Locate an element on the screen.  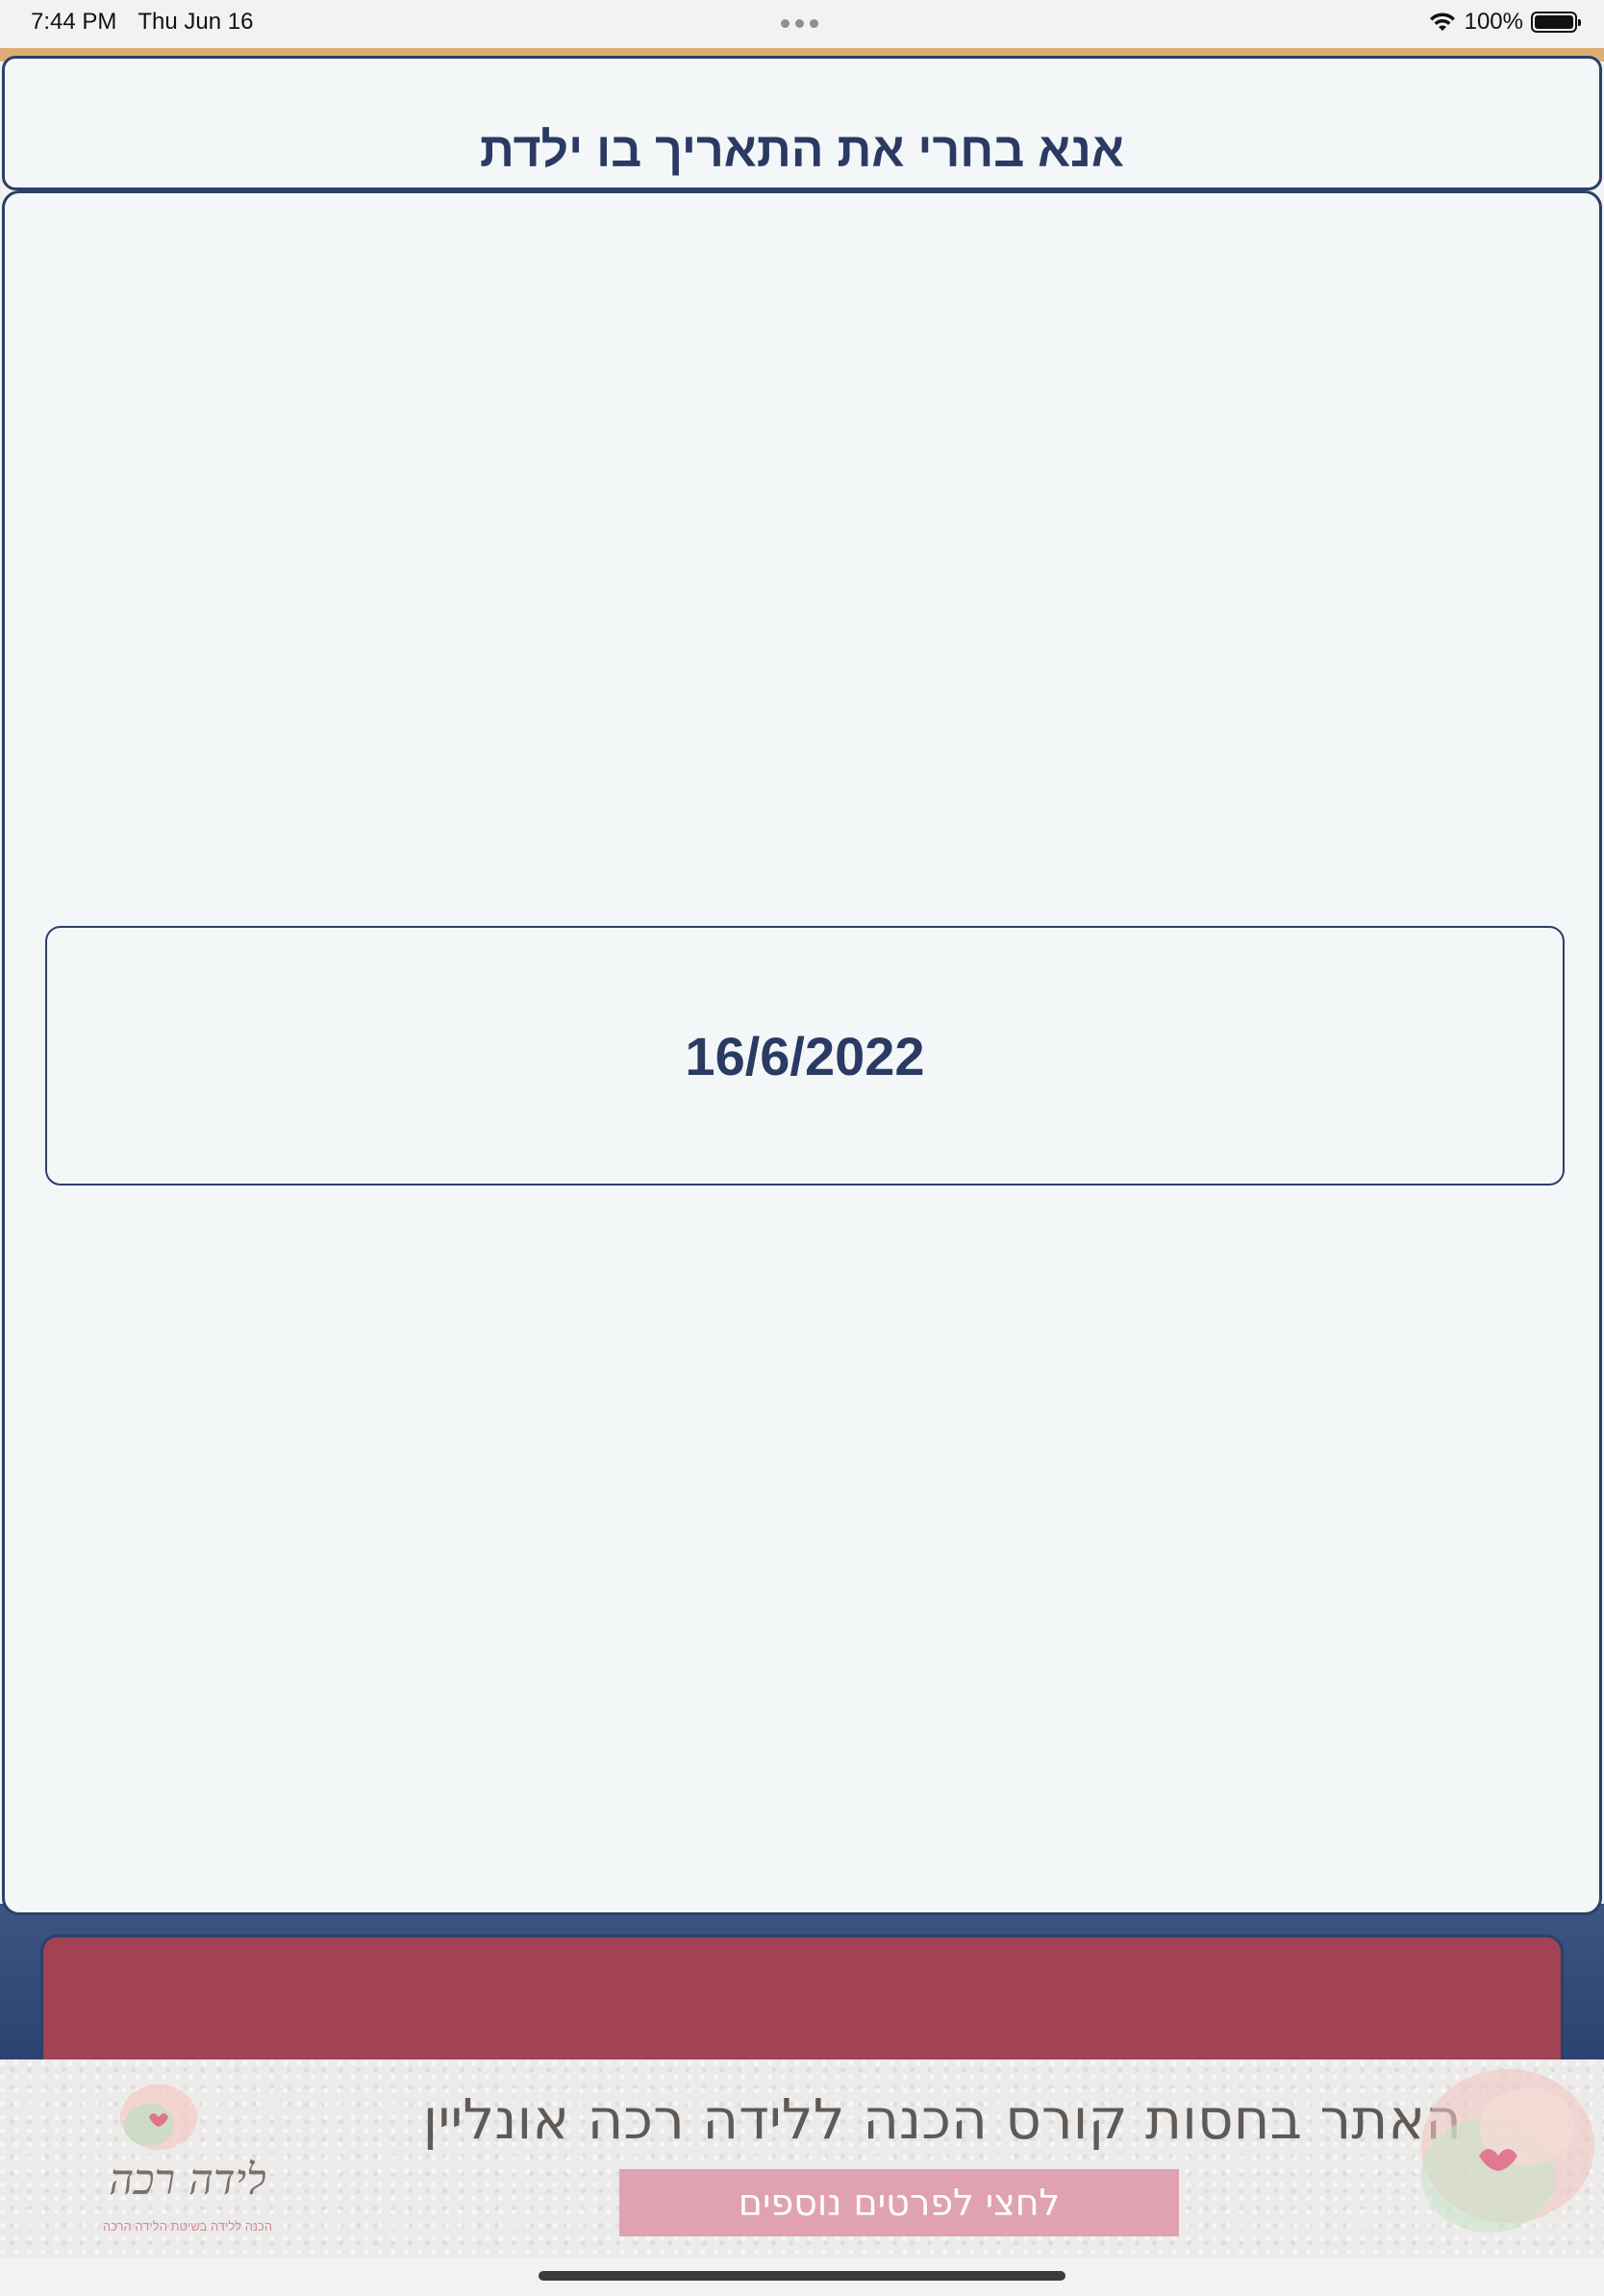
status-left: 7:44 PM Thu Jun 16 is located at coordinates (142, 22).